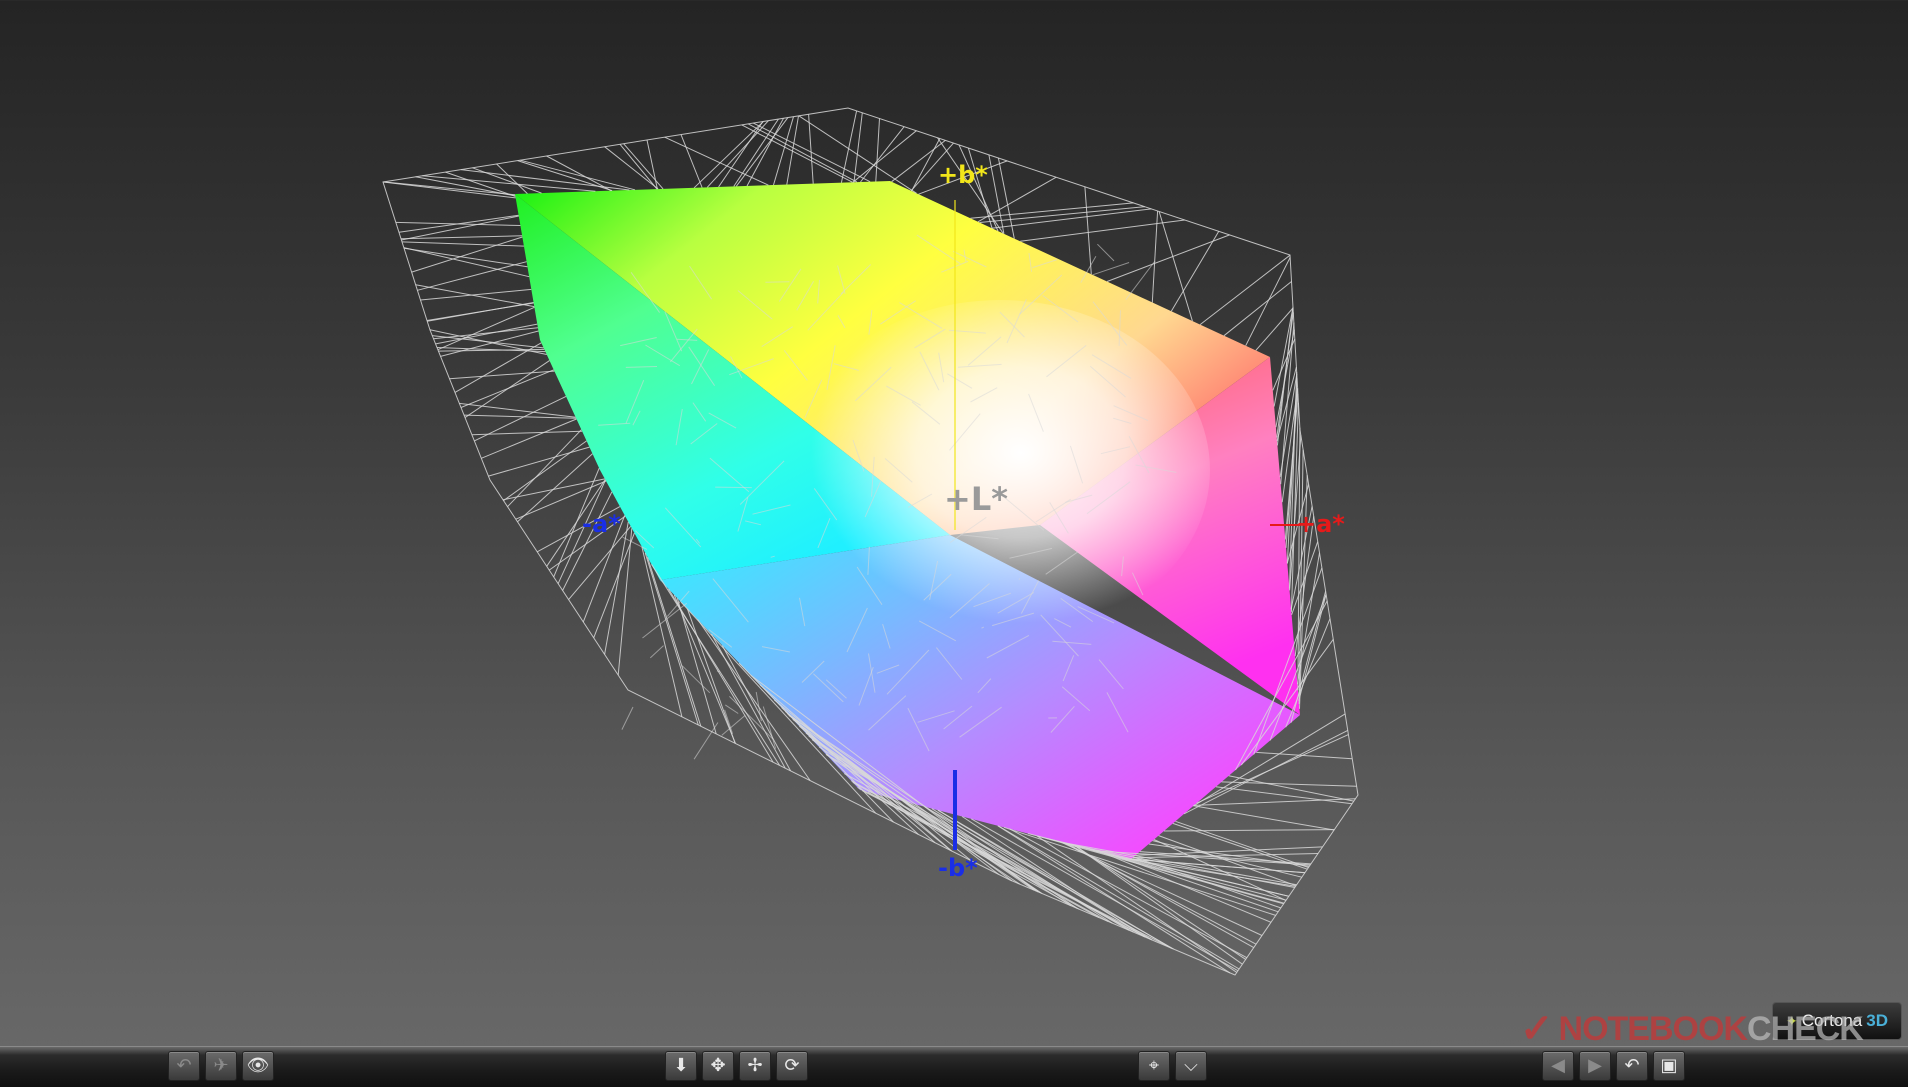  I want to click on cortona-badge: ✦ Cortona3D, so click(1837, 1021).